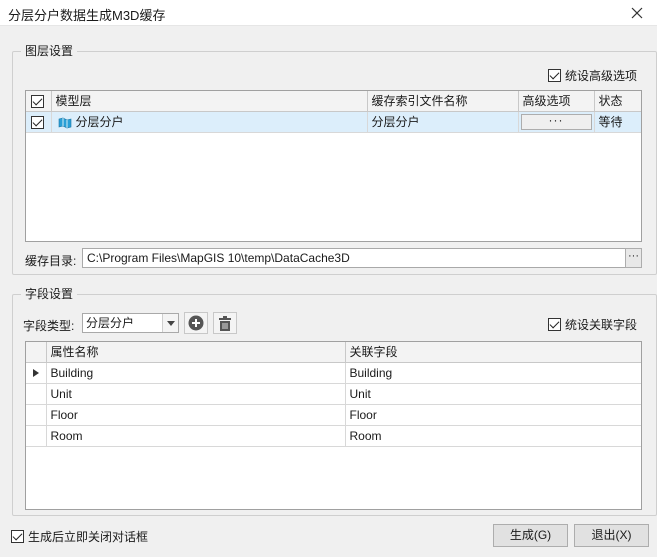  I want to click on layer-table-header: 模型层 缓存索引文件名称 高级选项 状态, so click(333, 101).